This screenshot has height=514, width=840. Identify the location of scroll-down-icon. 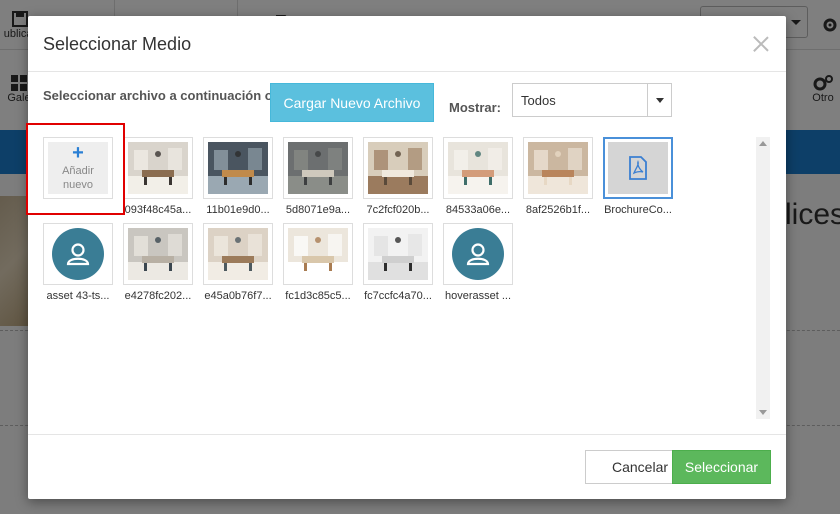
(763, 412).